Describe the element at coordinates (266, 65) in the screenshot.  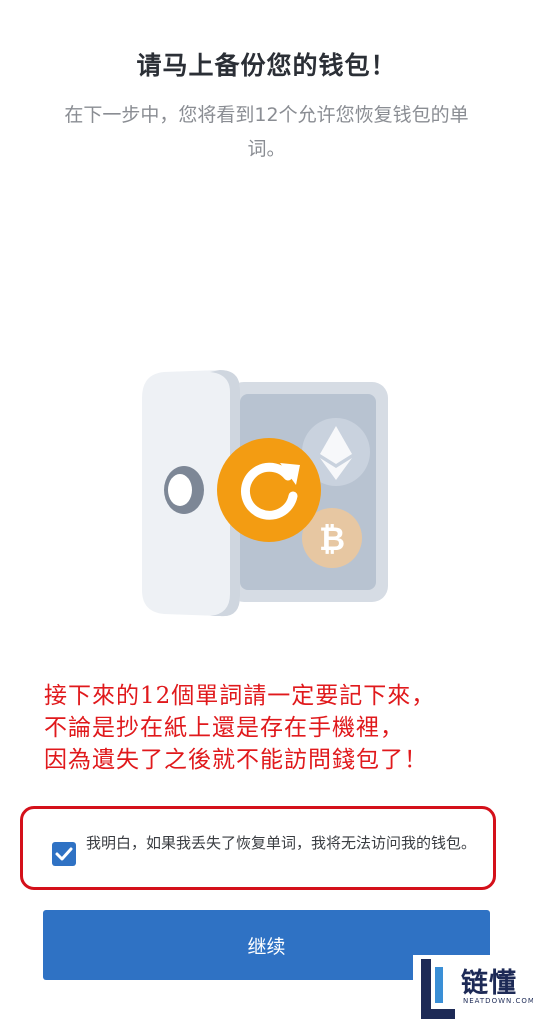
I see `page-title: 请马上备份您的钱包！` at that location.